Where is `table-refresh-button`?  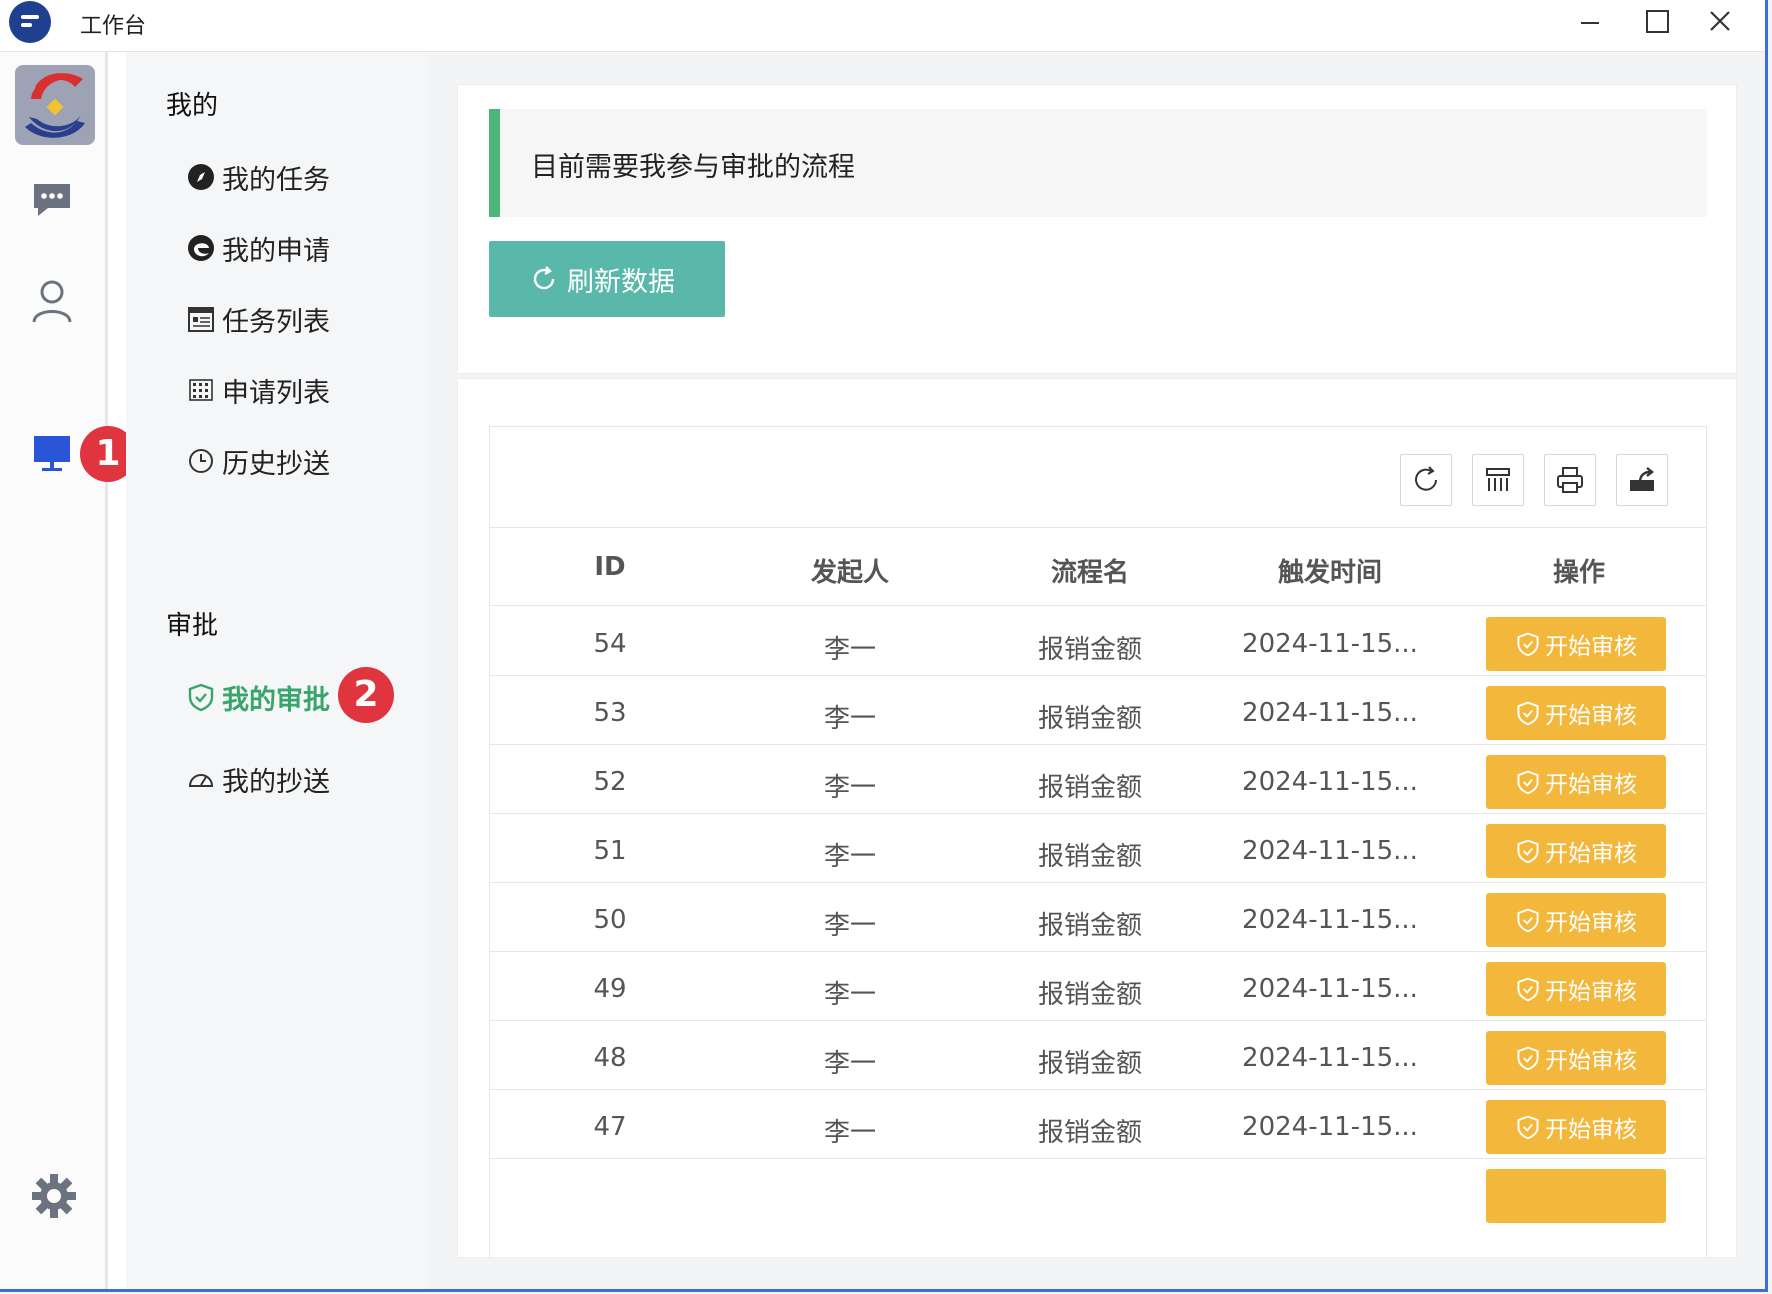 table-refresh-button is located at coordinates (1426, 480).